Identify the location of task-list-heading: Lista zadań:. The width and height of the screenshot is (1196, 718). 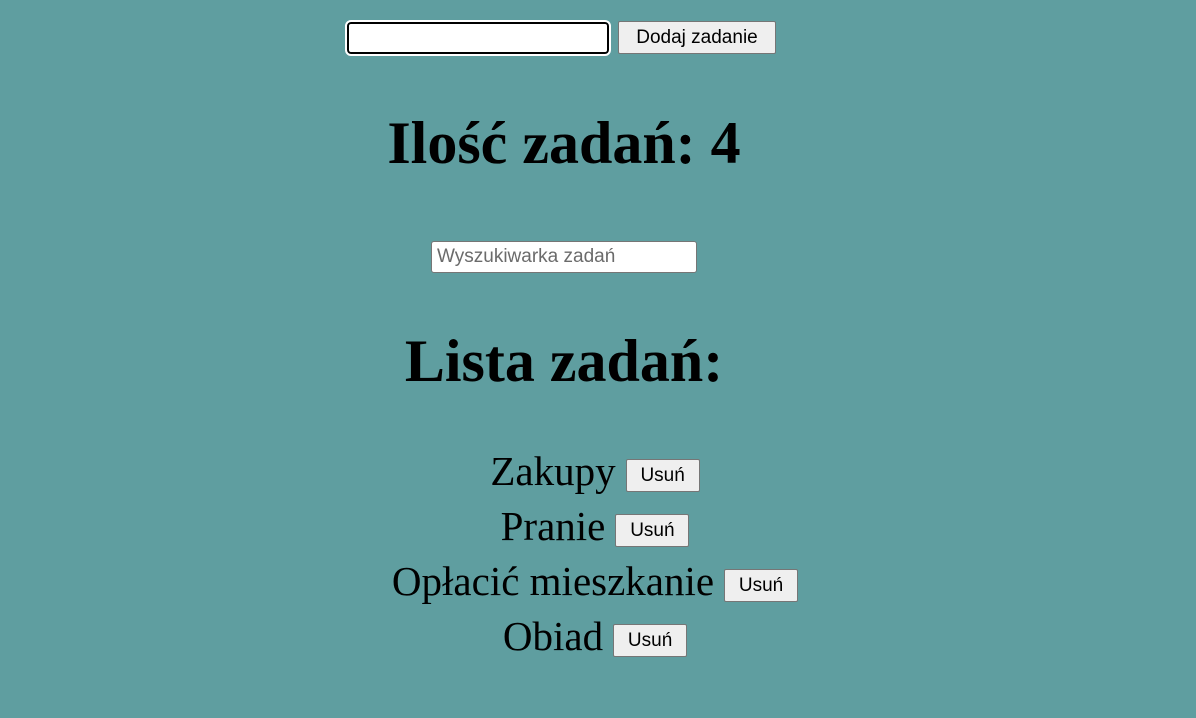
(564, 361).